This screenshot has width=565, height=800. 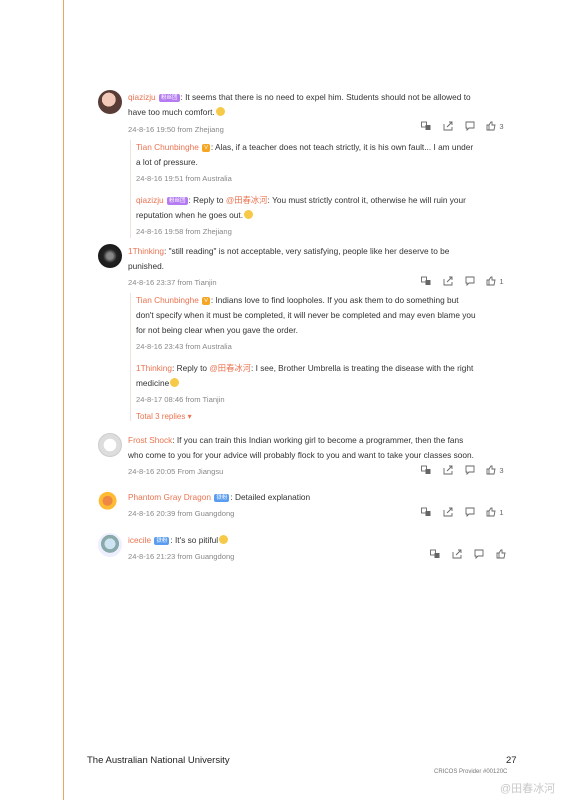 What do you see at coordinates (171, 112) in the screenshot?
I see `comment-text: have too much comfort.` at bounding box center [171, 112].